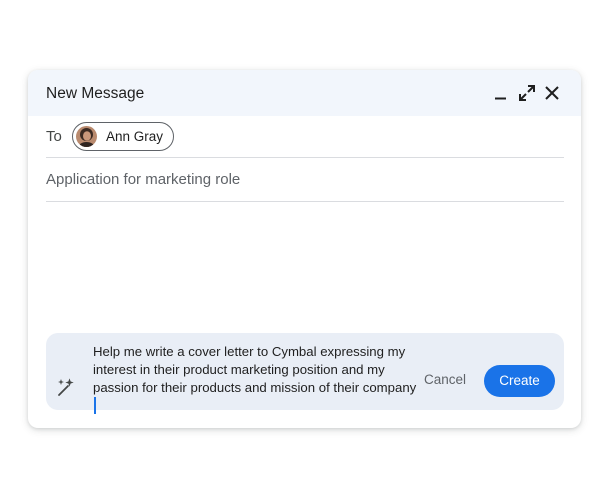  I want to click on cancel-button: Cancel, so click(445, 379).